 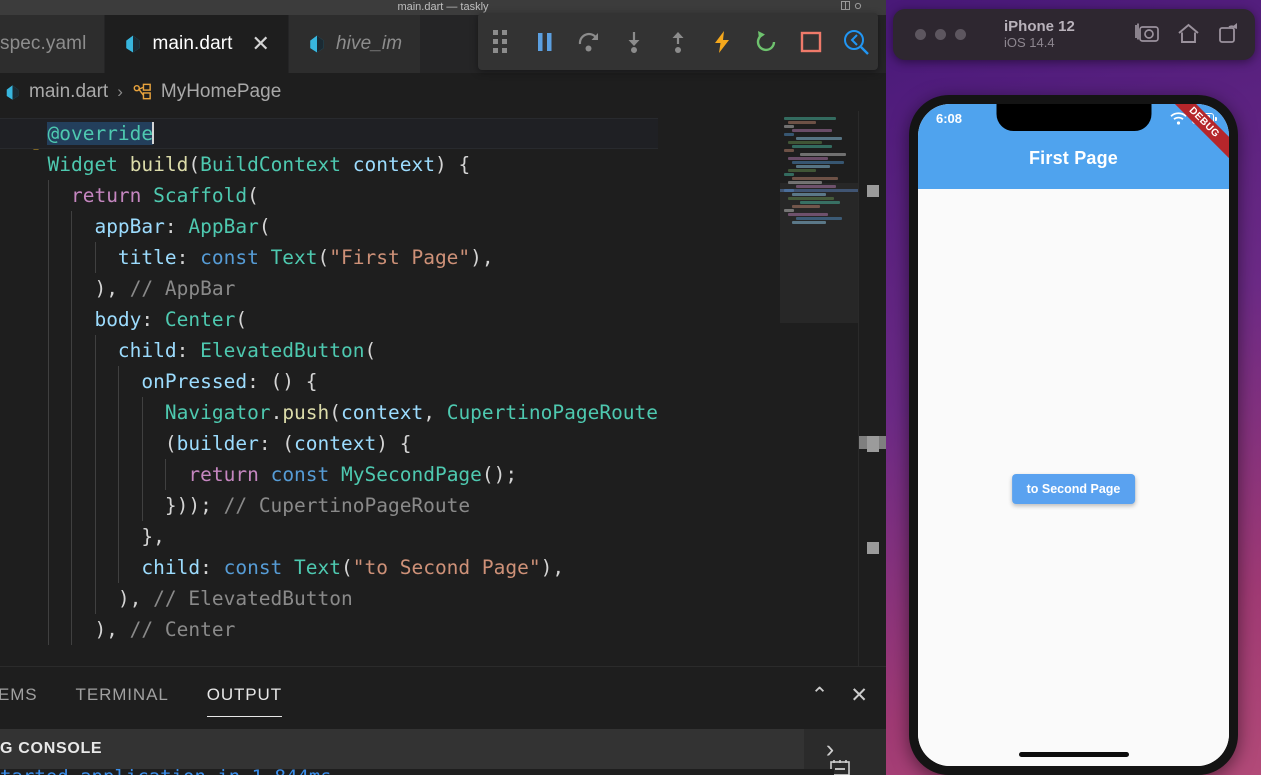 What do you see at coordinates (329, 133) in the screenshot?
I see `code-line: @override` at bounding box center [329, 133].